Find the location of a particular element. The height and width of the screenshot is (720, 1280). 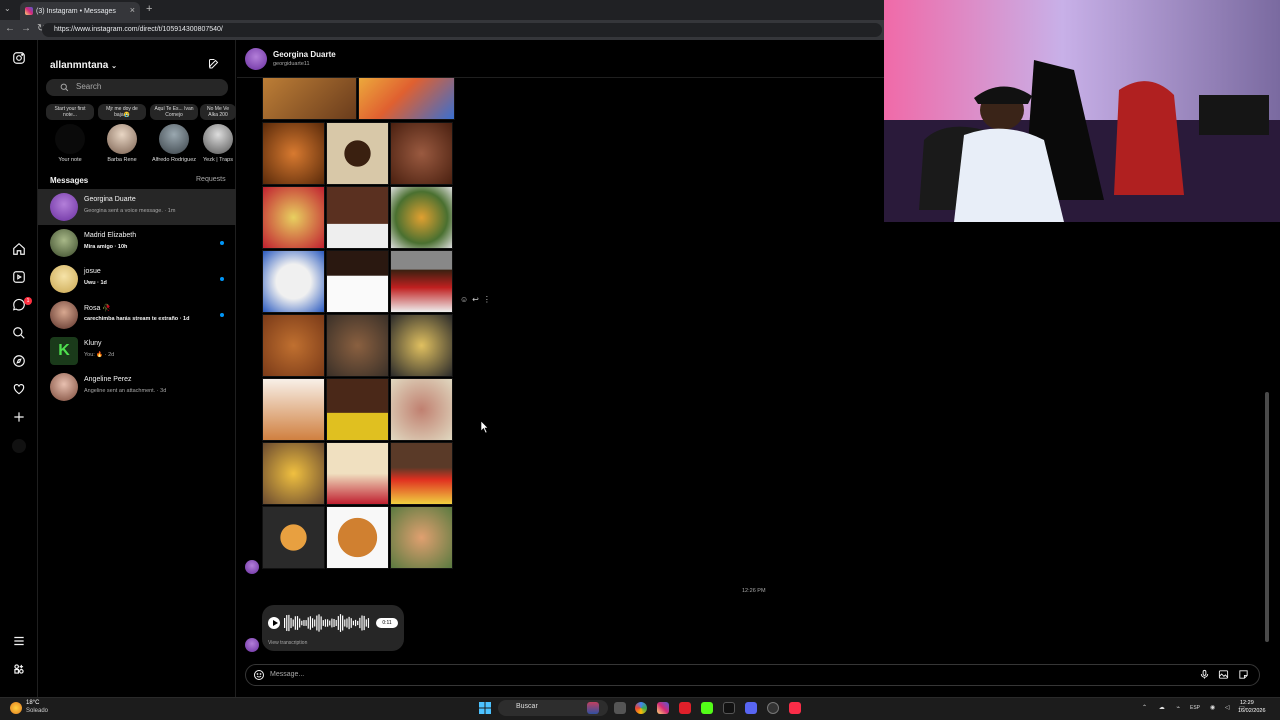

note-item: No Me Ve Alka 200 Yezk | Traps is located at coordinates (218, 133).